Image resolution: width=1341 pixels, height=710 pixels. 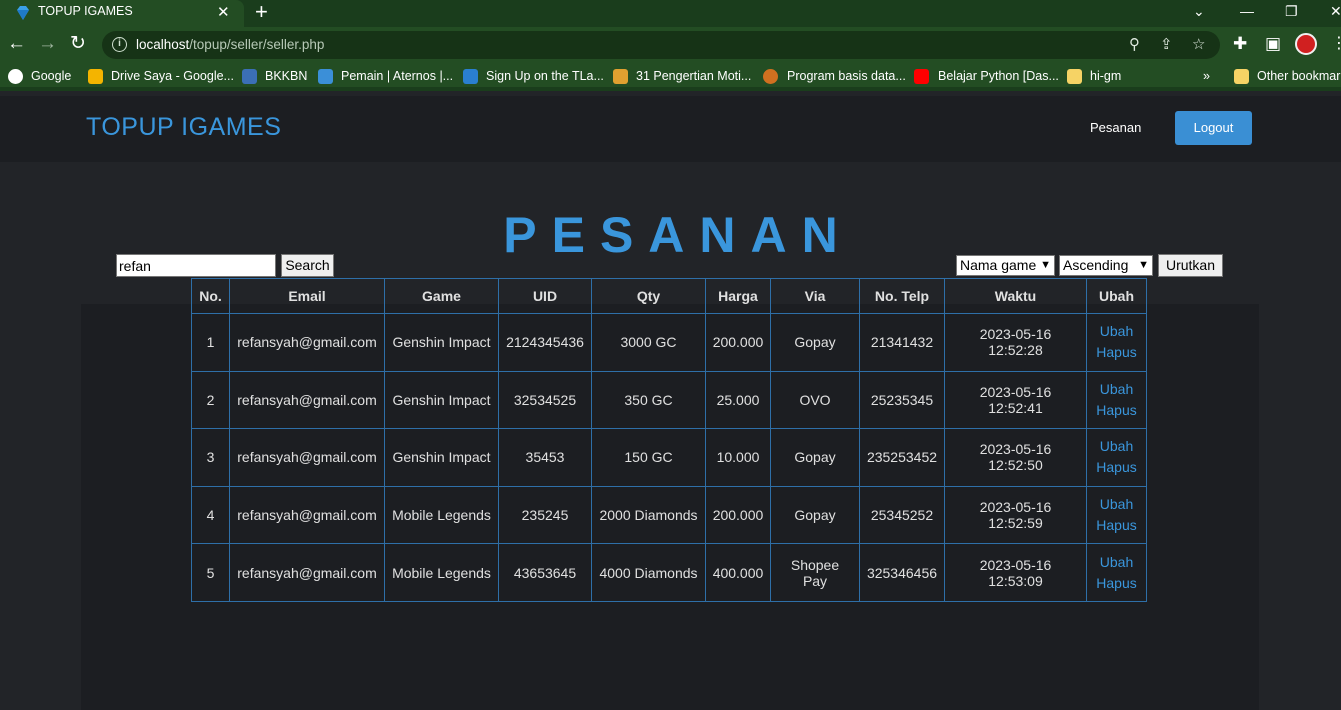 What do you see at coordinates (1306, 44) in the screenshot?
I see `avatar` at bounding box center [1306, 44].